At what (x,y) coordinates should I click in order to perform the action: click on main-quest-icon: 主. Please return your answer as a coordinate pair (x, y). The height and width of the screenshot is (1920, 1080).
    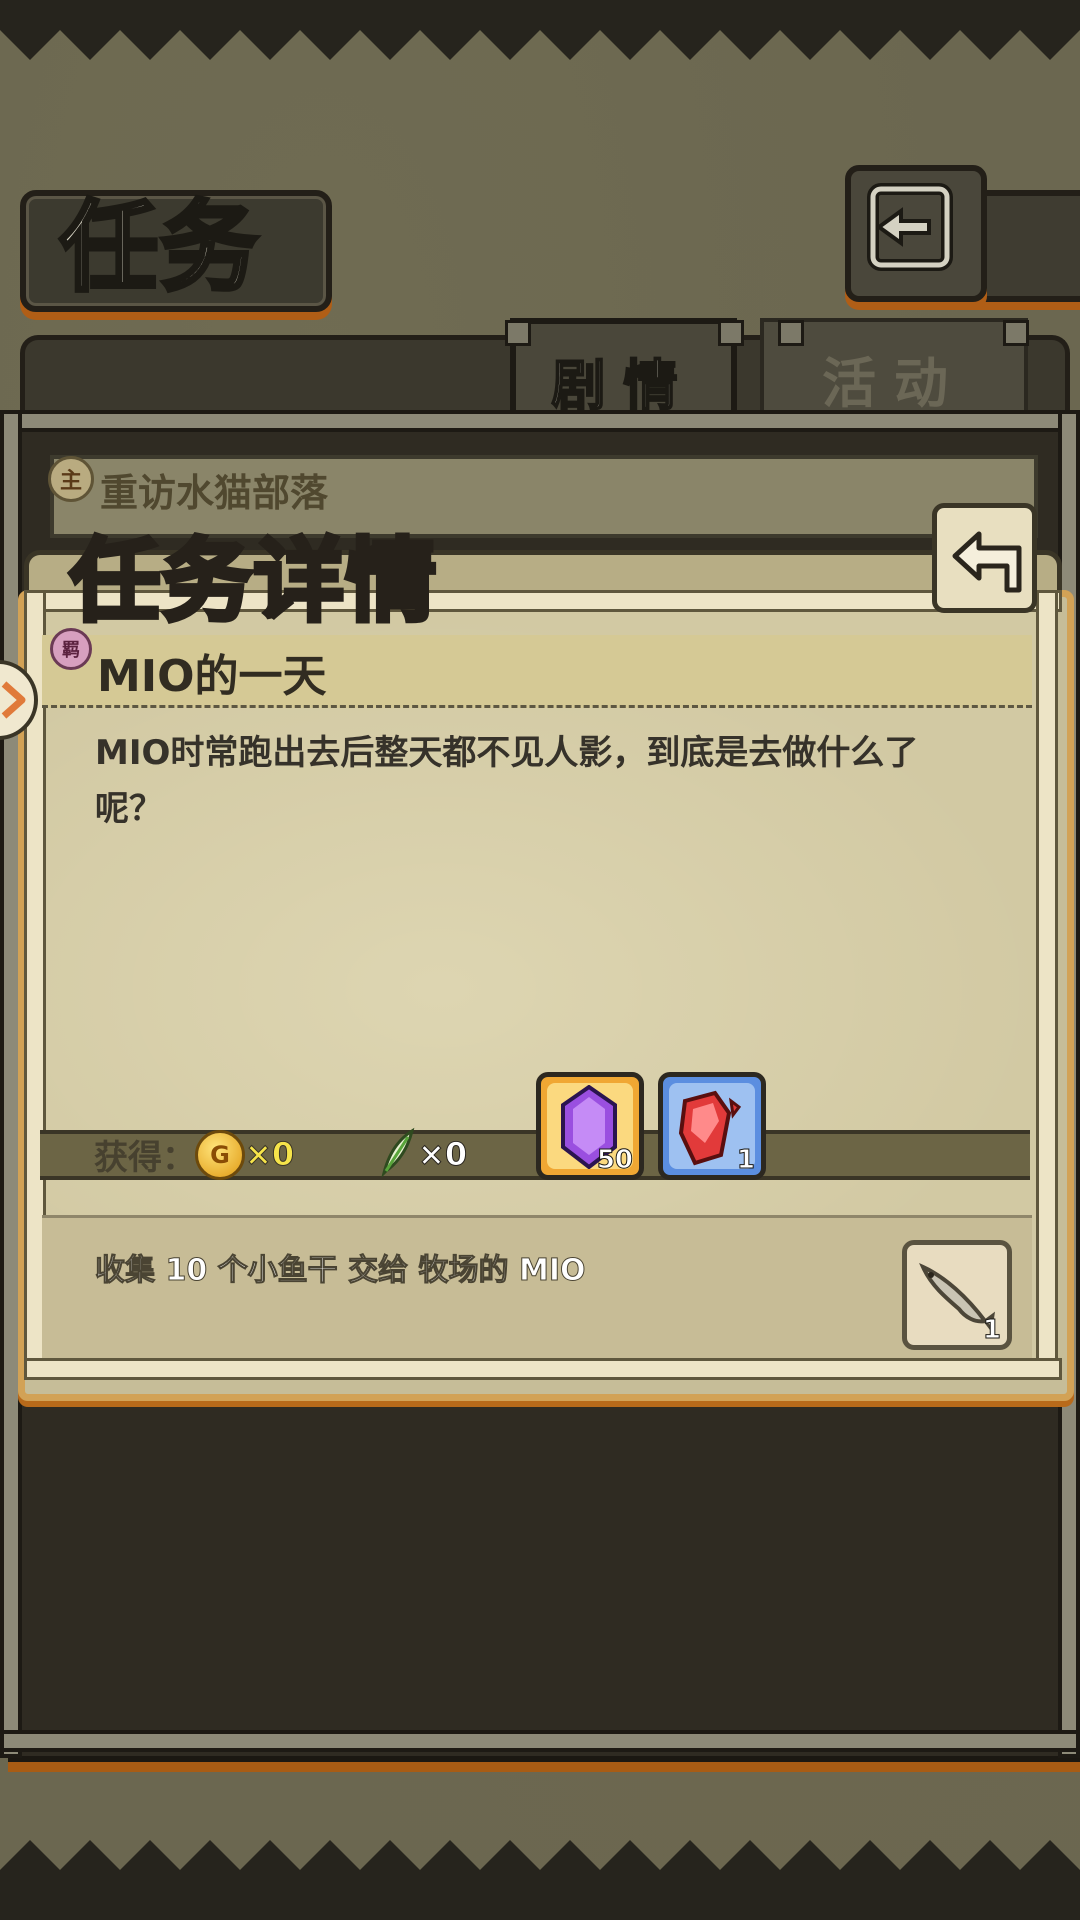
    Looking at the image, I should click on (71, 479).